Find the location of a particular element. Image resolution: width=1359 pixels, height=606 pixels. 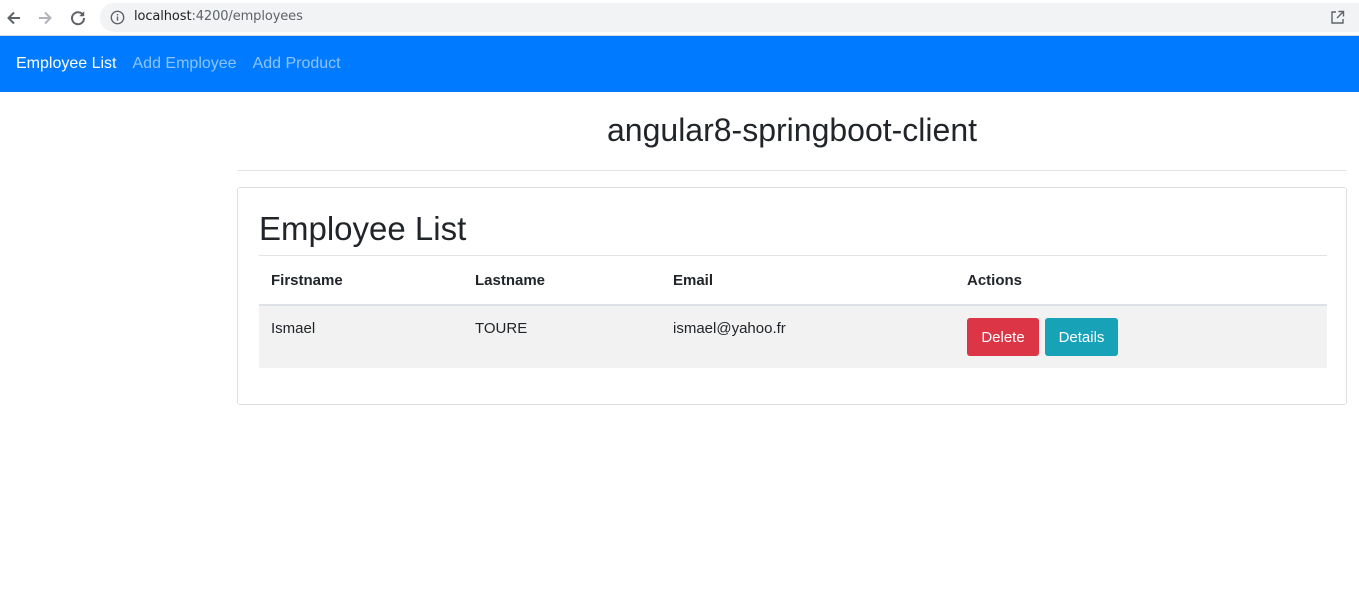

column-header-lastname: Lastname is located at coordinates (562, 281).